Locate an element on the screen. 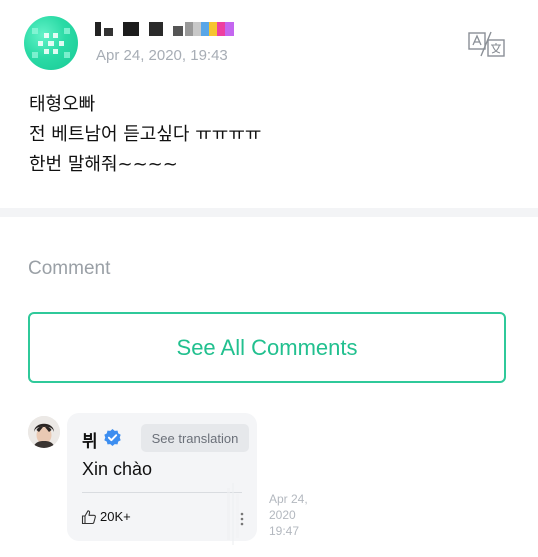 This screenshot has width=538, height=557. comment-section-label: Comment is located at coordinates (69, 268).